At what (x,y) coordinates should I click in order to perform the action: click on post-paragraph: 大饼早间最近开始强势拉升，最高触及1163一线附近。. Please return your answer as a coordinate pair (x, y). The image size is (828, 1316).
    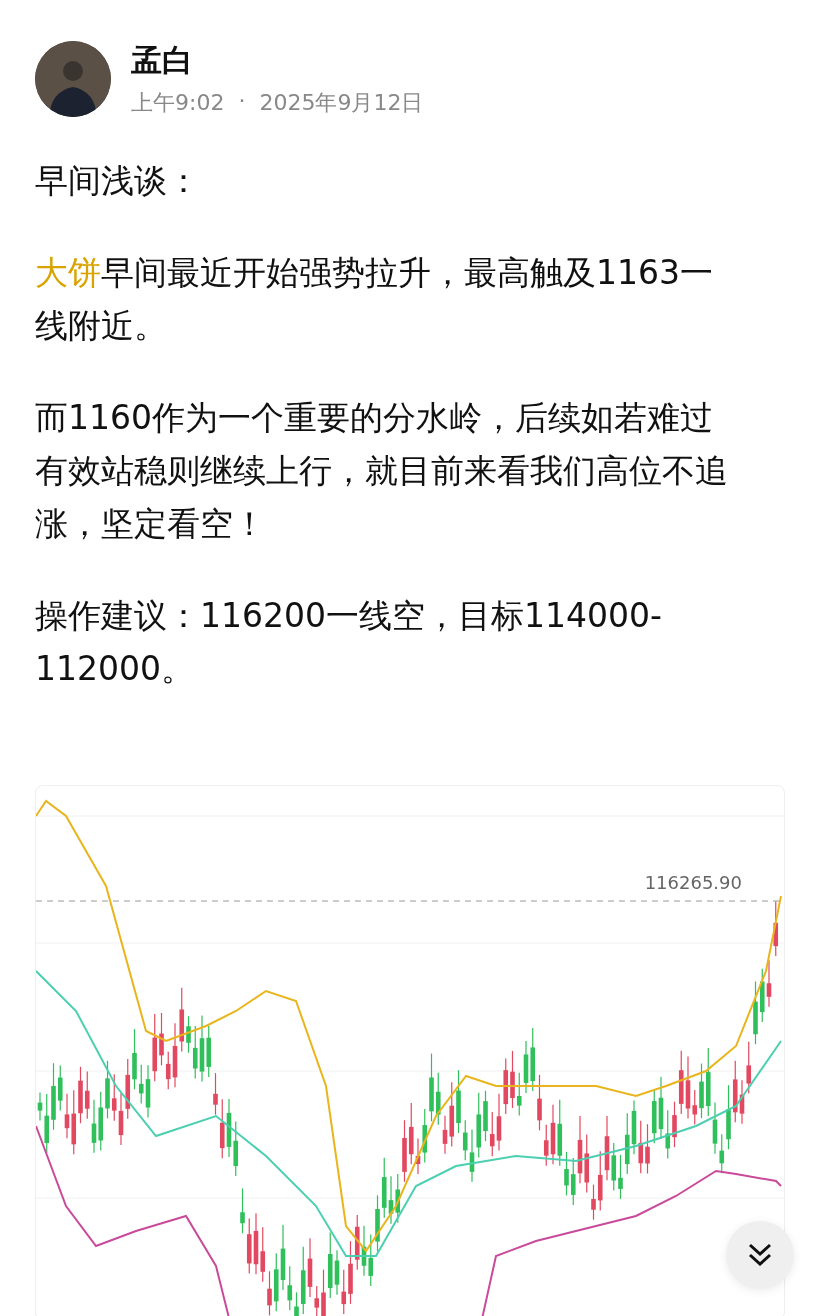
    Looking at the image, I should click on (374, 299).